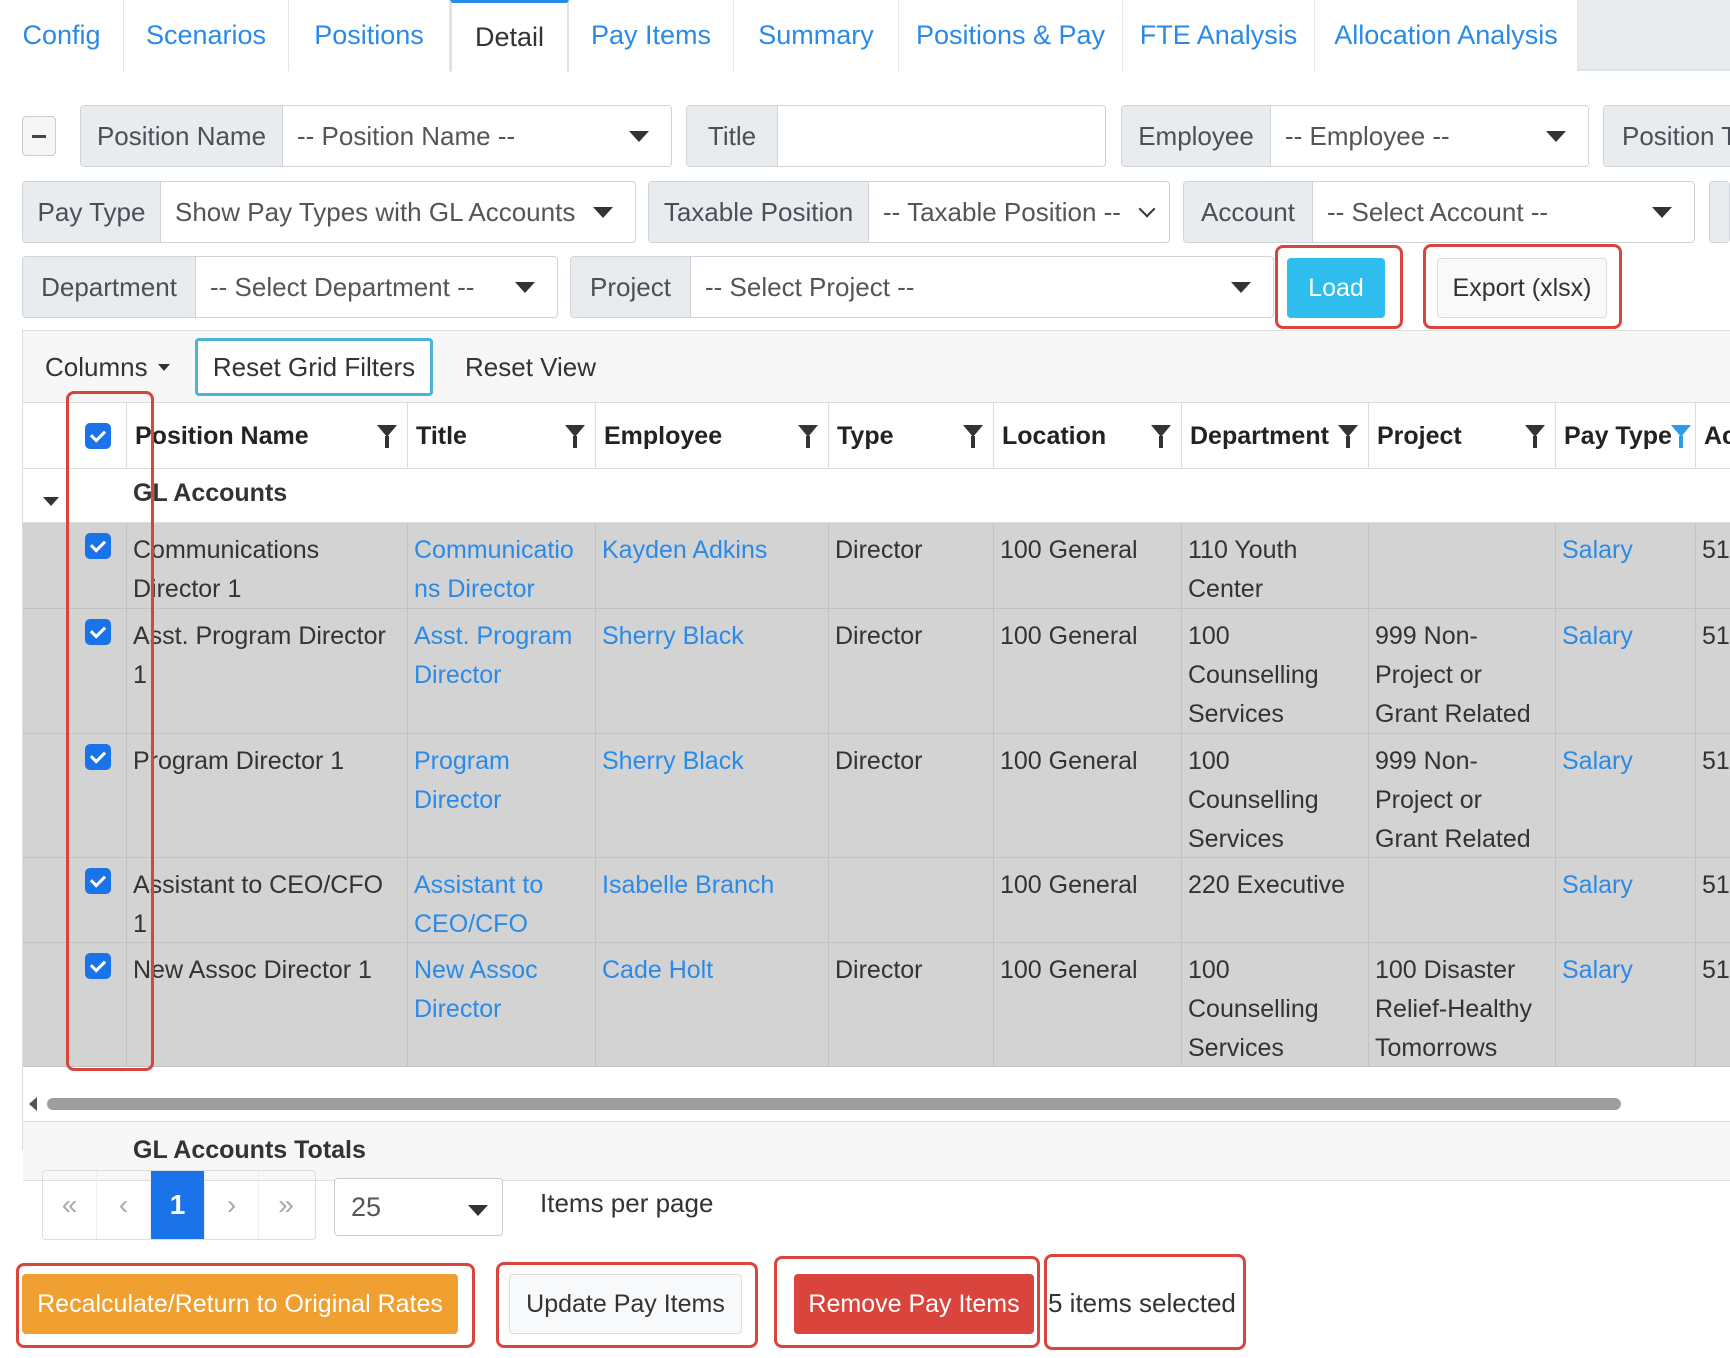 This screenshot has width=1730, height=1358. What do you see at coordinates (502, 795) in the screenshot?
I see `title-link: Program Director` at bounding box center [502, 795].